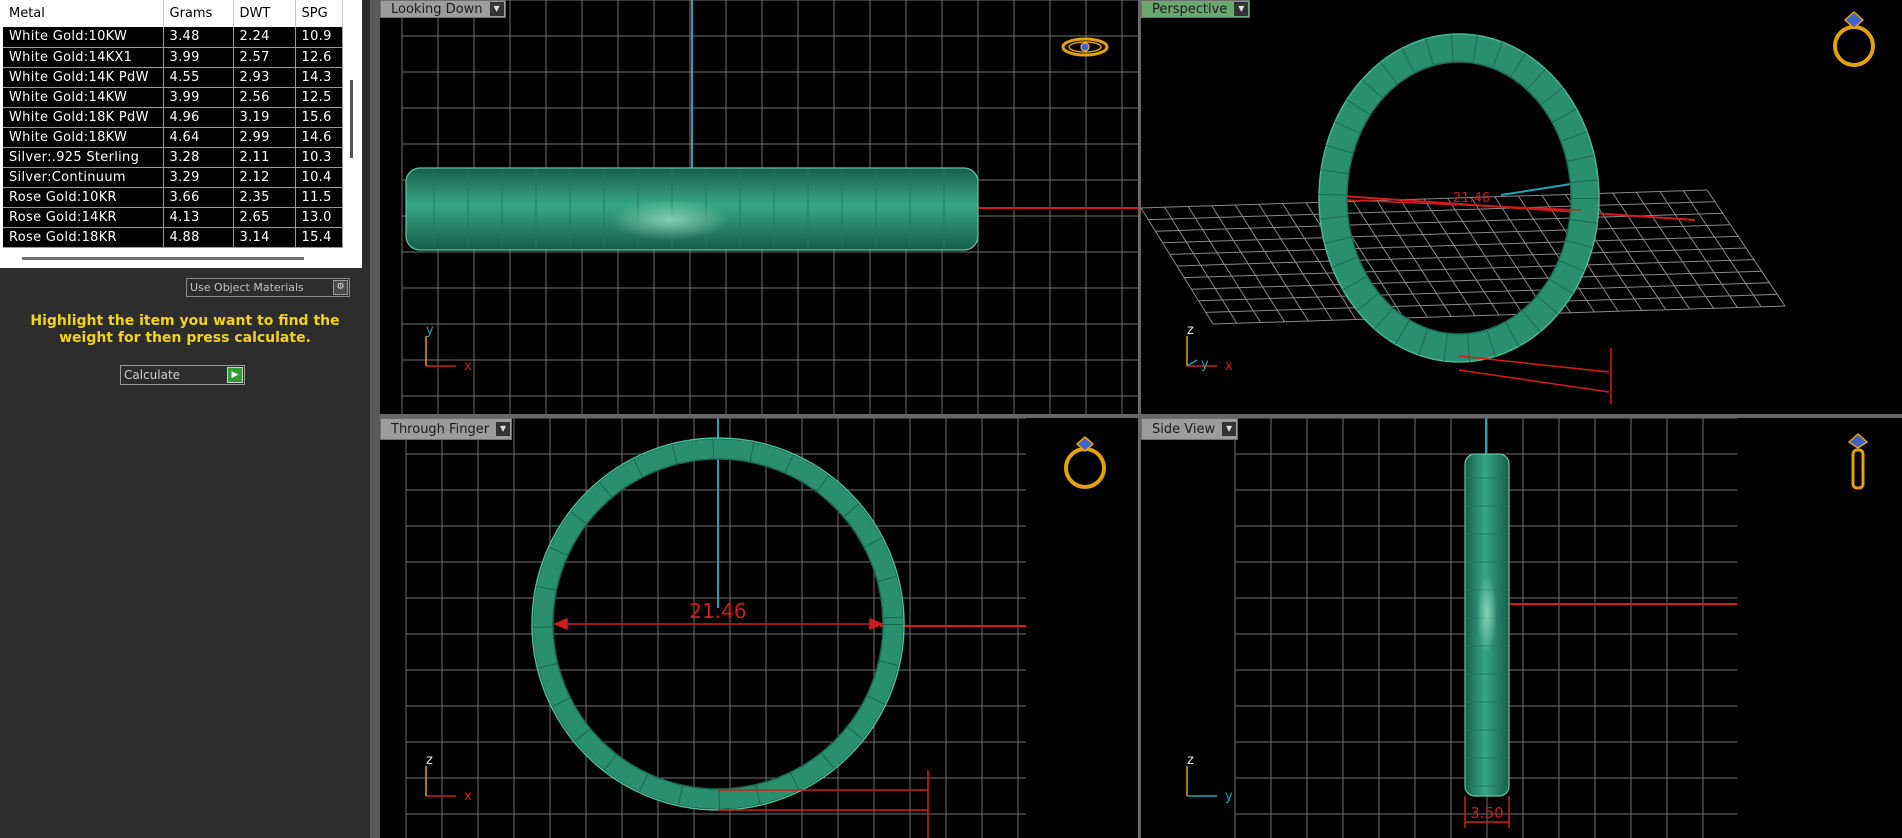 The image size is (1902, 838). I want to click on spg-cell: 15.4, so click(319, 237).